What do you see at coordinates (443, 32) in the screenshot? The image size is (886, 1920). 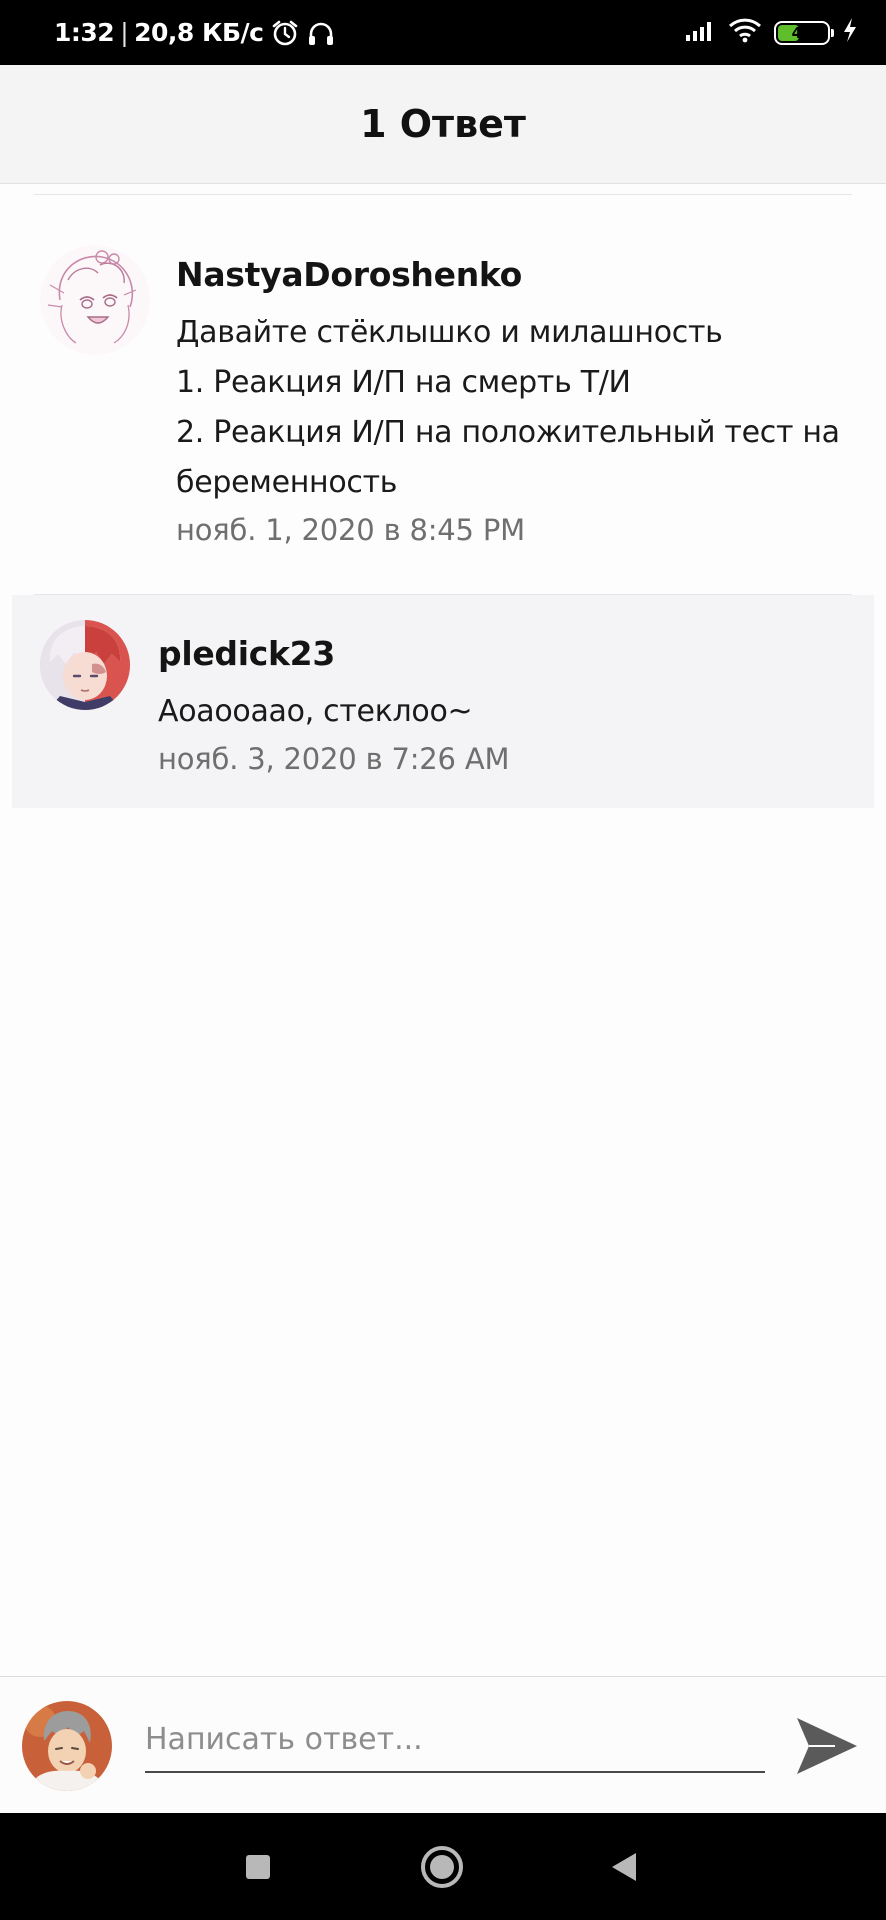 I see `status-bar: 1:32 | 20,8 КБ/с 43` at bounding box center [443, 32].